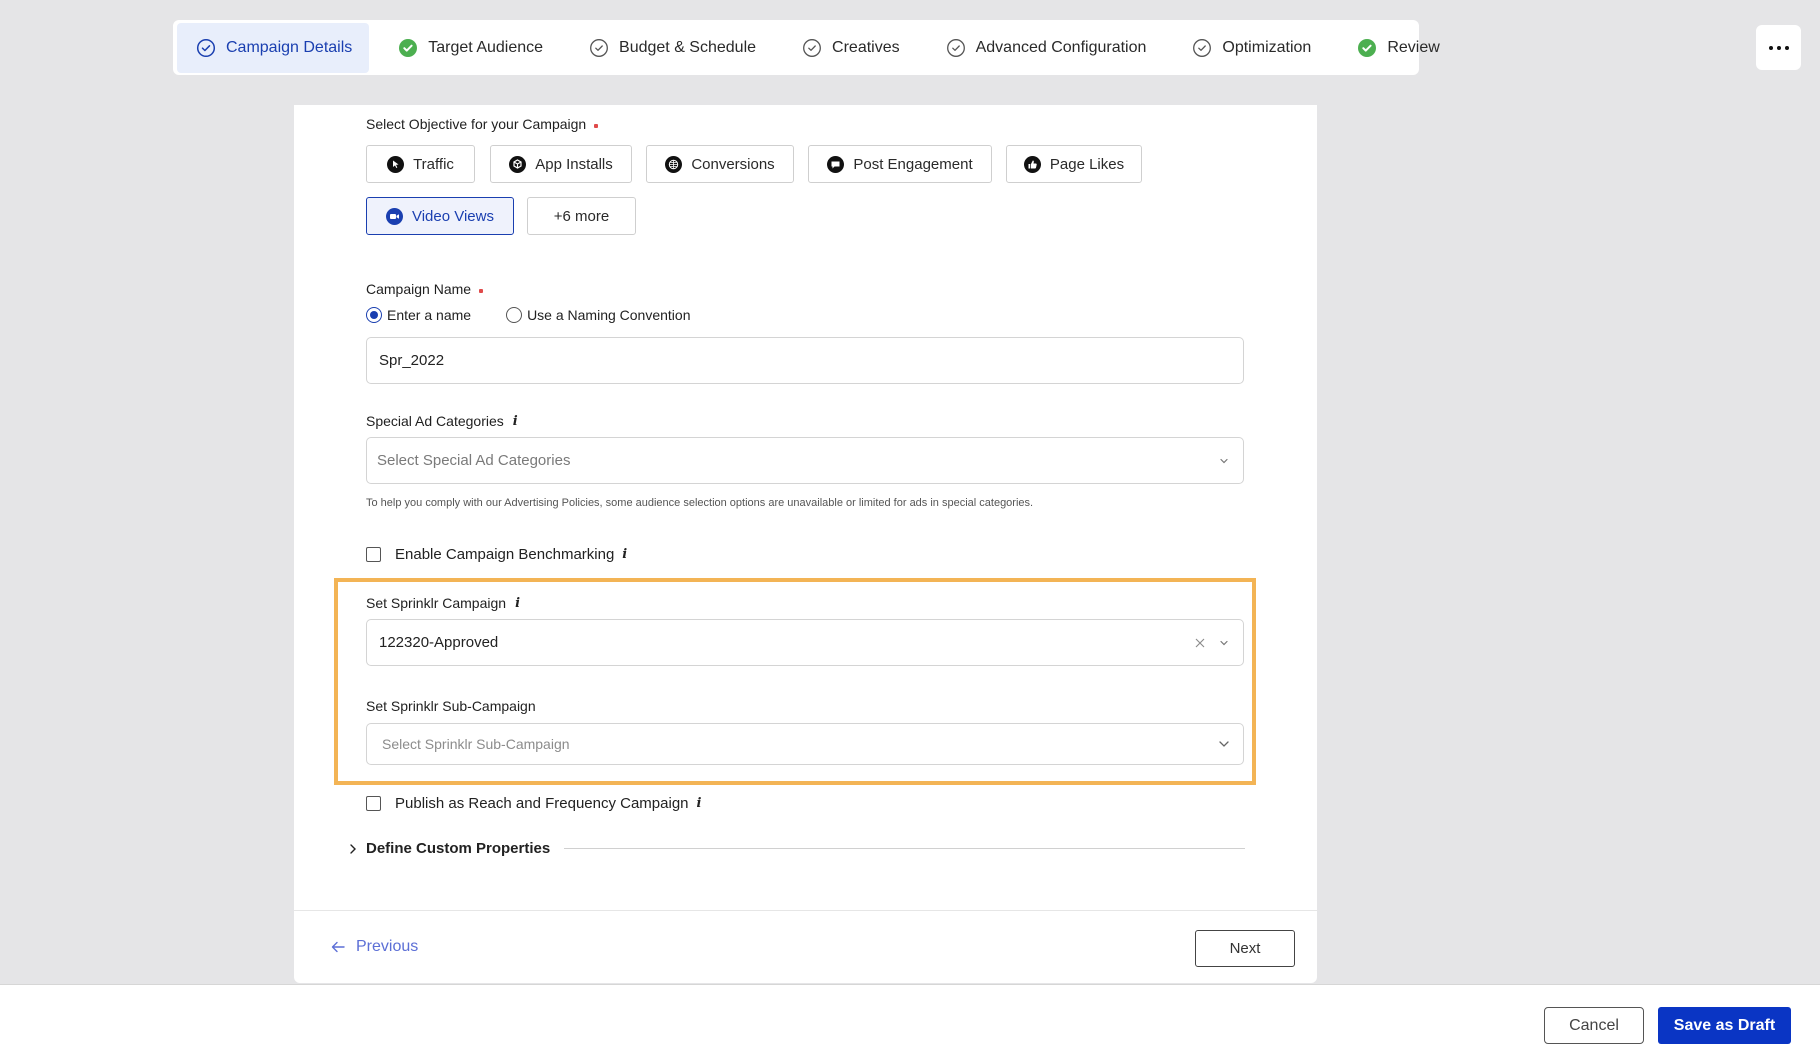 The width and height of the screenshot is (1820, 1058). Describe the element at coordinates (1778, 47) in the screenshot. I see `more-options-button` at that location.